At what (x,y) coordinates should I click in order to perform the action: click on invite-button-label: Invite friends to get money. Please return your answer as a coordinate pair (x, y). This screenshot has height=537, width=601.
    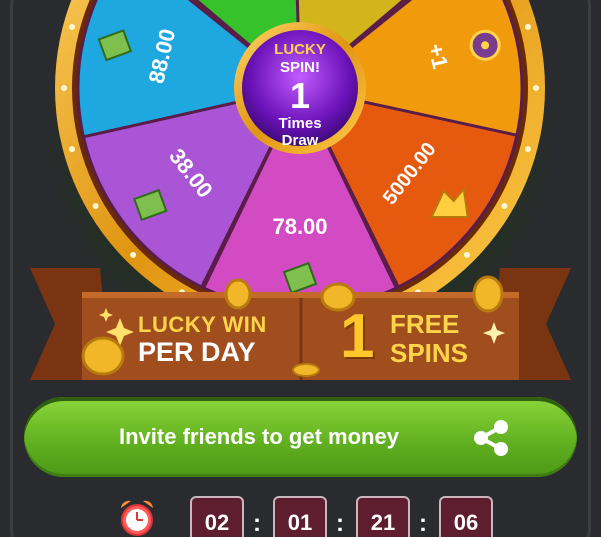
    Looking at the image, I should click on (259, 436).